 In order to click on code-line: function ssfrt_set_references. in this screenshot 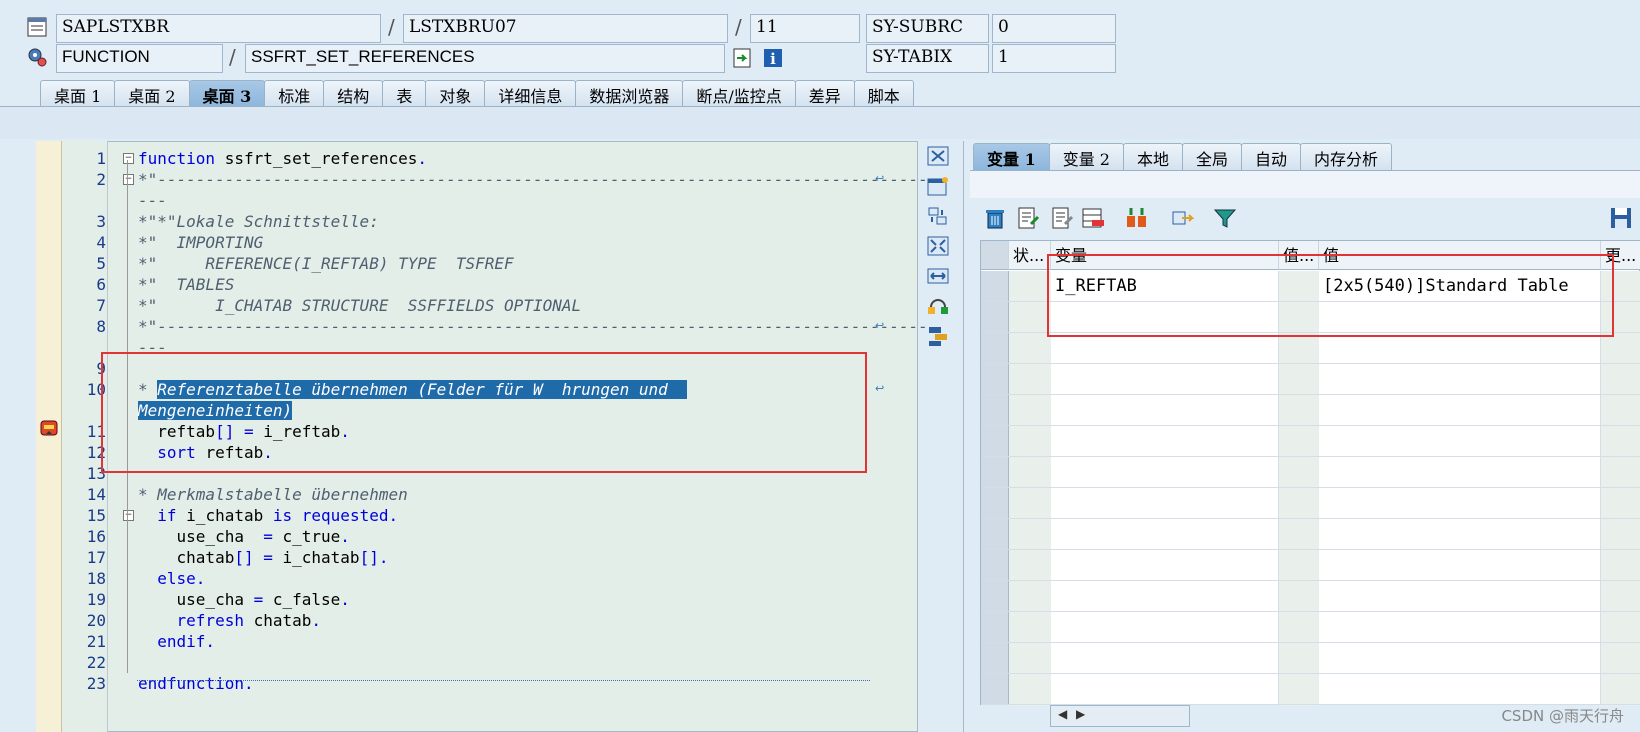, I will do `click(282, 158)`.